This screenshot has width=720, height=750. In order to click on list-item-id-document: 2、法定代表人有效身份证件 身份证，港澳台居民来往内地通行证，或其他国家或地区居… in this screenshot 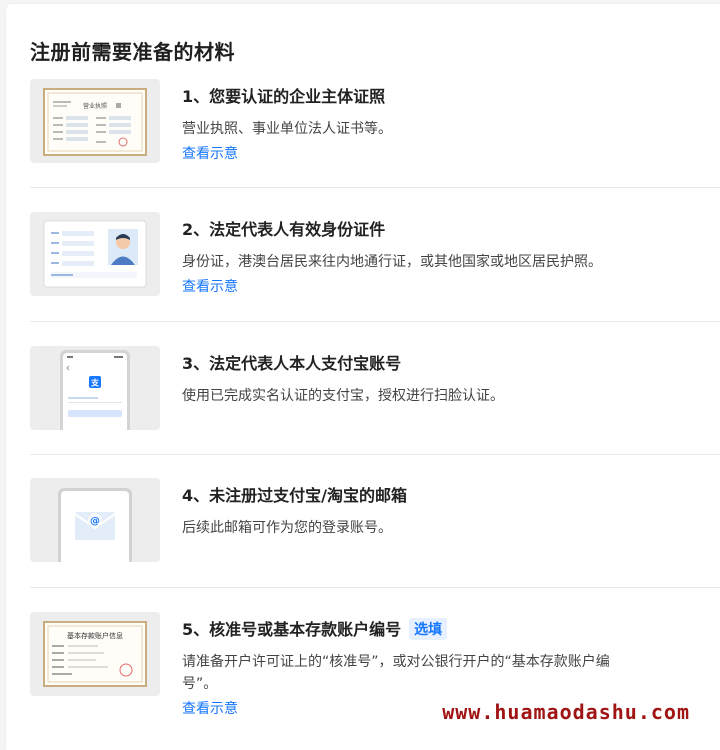, I will do `click(375, 257)`.